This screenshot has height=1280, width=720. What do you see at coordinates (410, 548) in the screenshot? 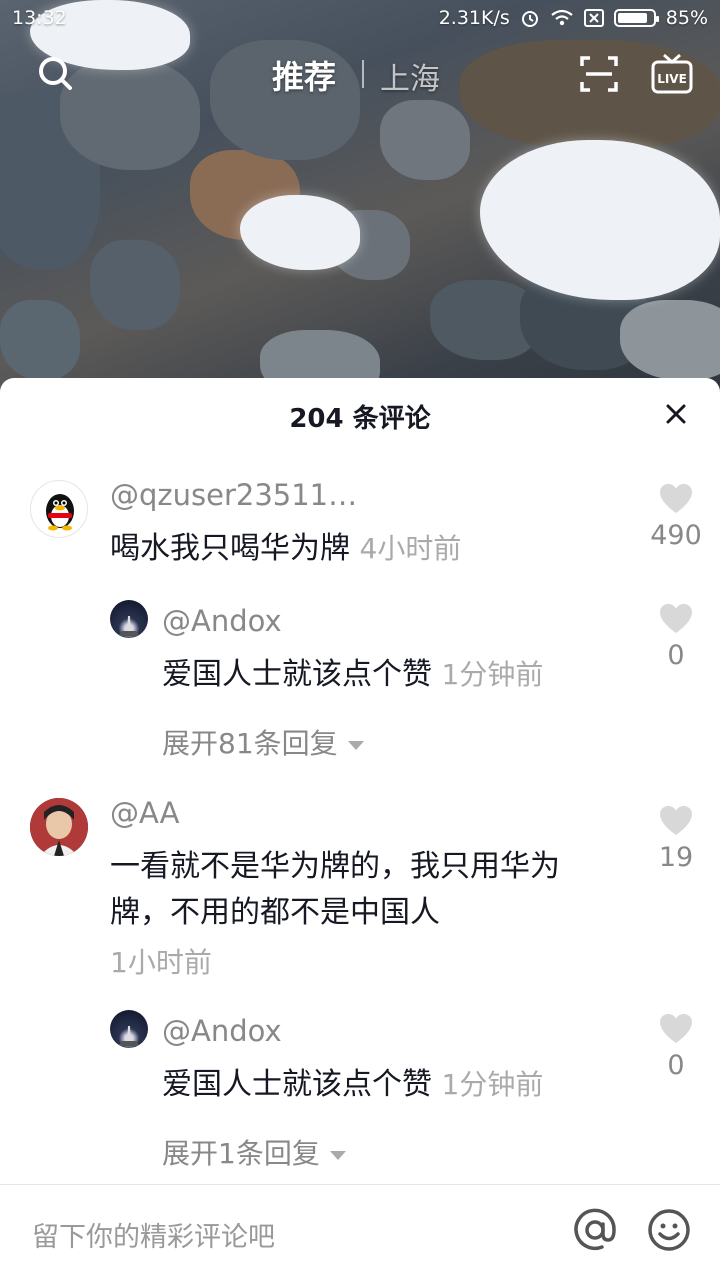
I see `comment-time: 4小时前` at bounding box center [410, 548].